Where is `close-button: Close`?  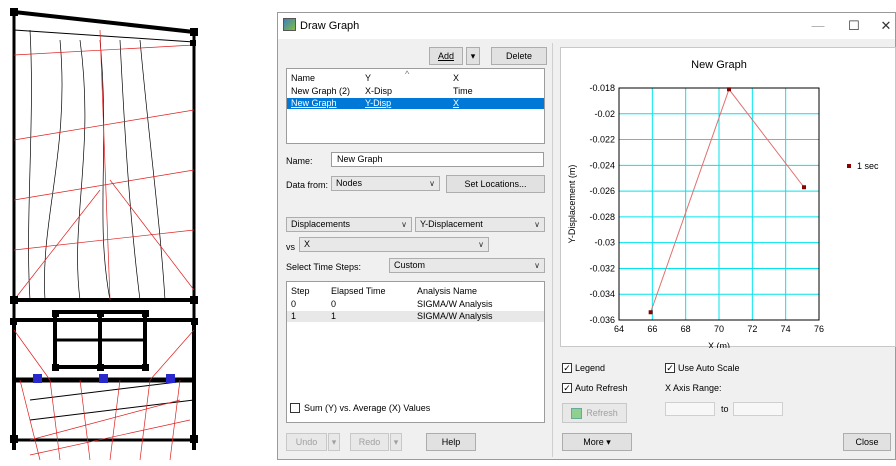 close-button: Close is located at coordinates (867, 442).